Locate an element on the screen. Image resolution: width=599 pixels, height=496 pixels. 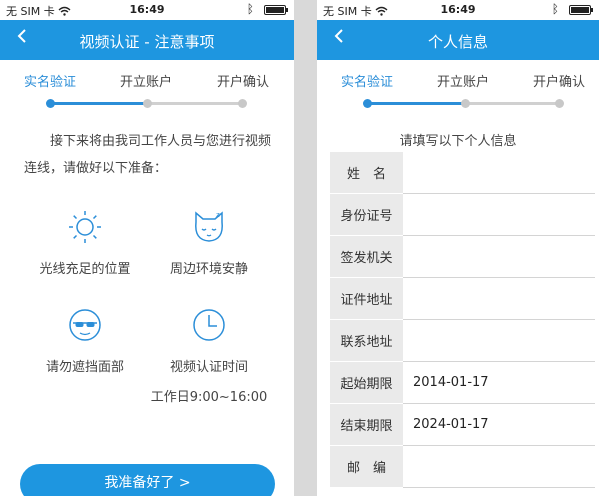
field-label-id-number: 身份证号 is located at coordinates (366, 215).